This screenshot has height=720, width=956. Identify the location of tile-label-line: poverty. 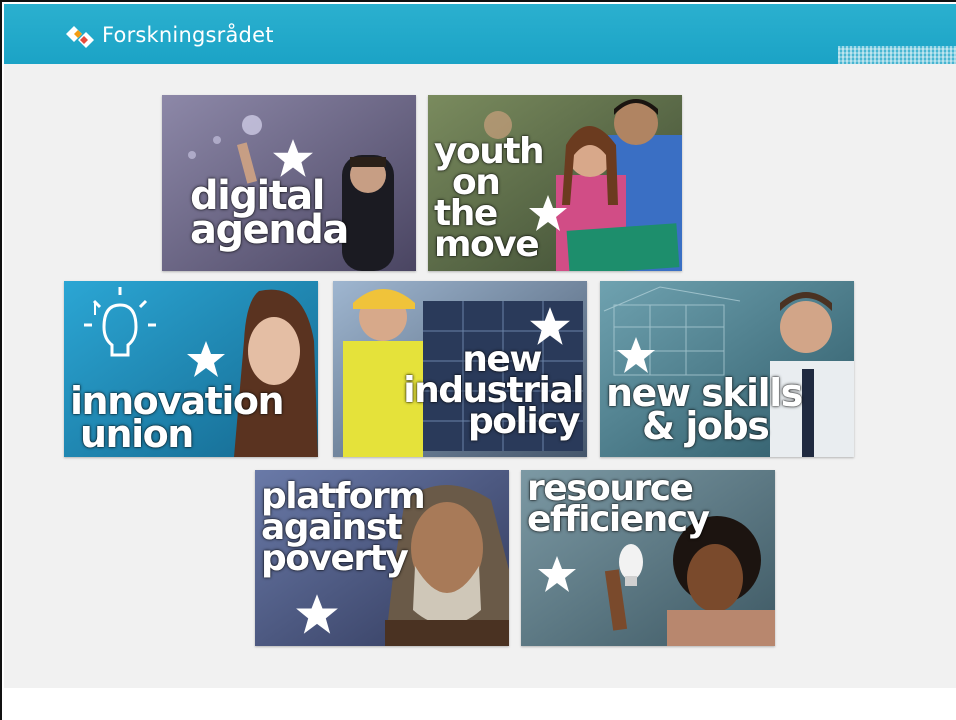
(335, 558).